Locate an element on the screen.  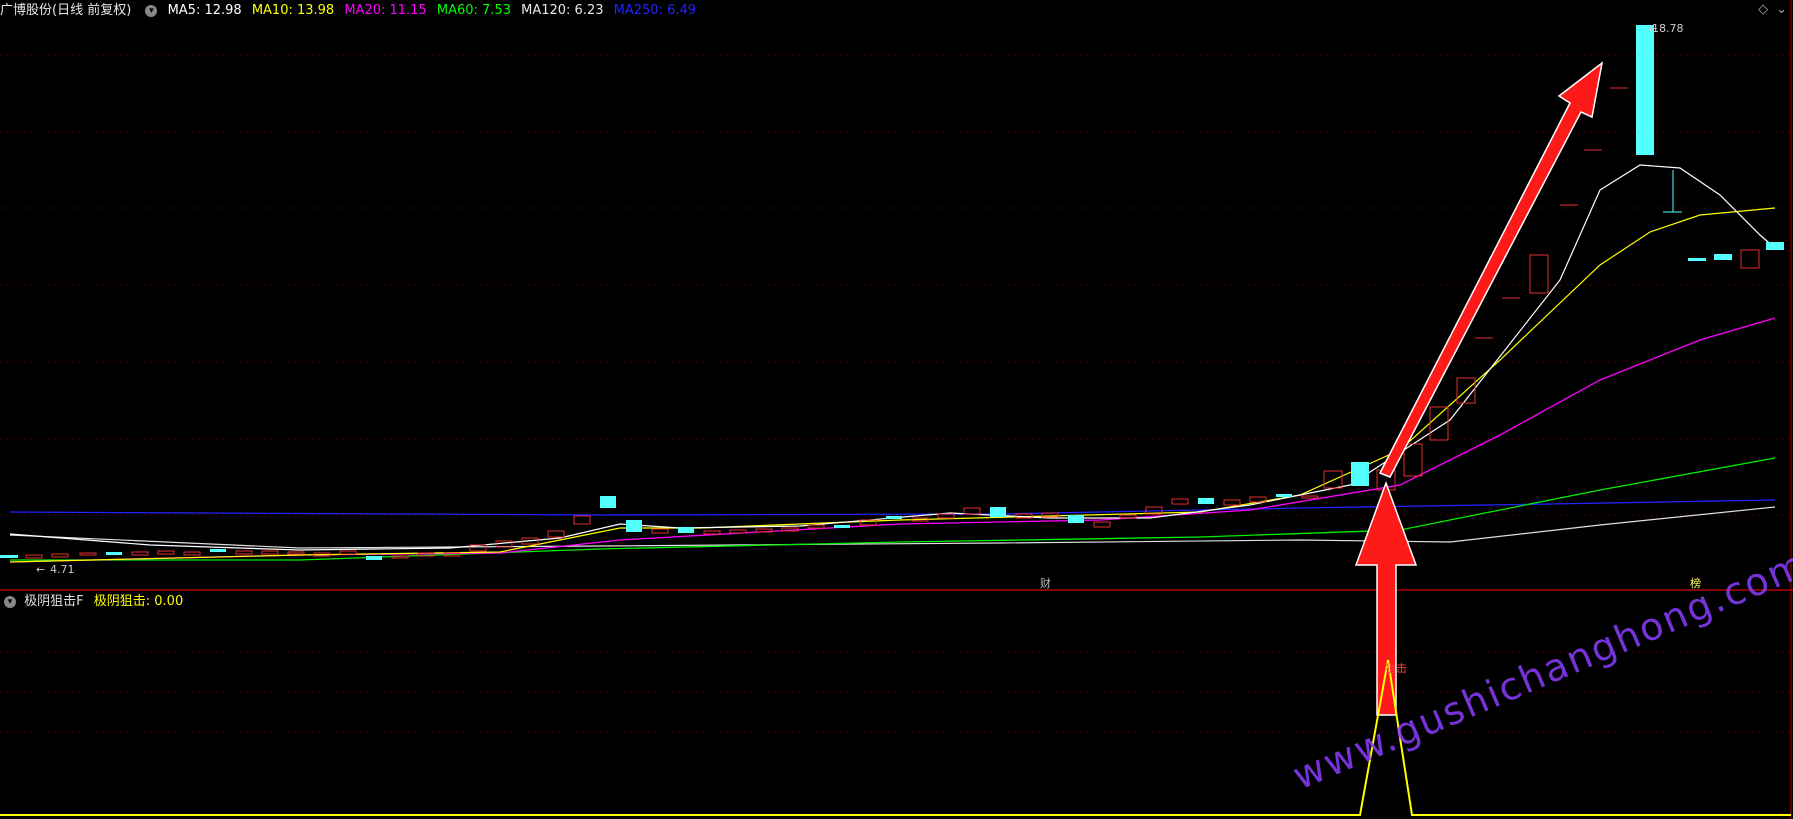
ma60-line is located at coordinates (893, 509).